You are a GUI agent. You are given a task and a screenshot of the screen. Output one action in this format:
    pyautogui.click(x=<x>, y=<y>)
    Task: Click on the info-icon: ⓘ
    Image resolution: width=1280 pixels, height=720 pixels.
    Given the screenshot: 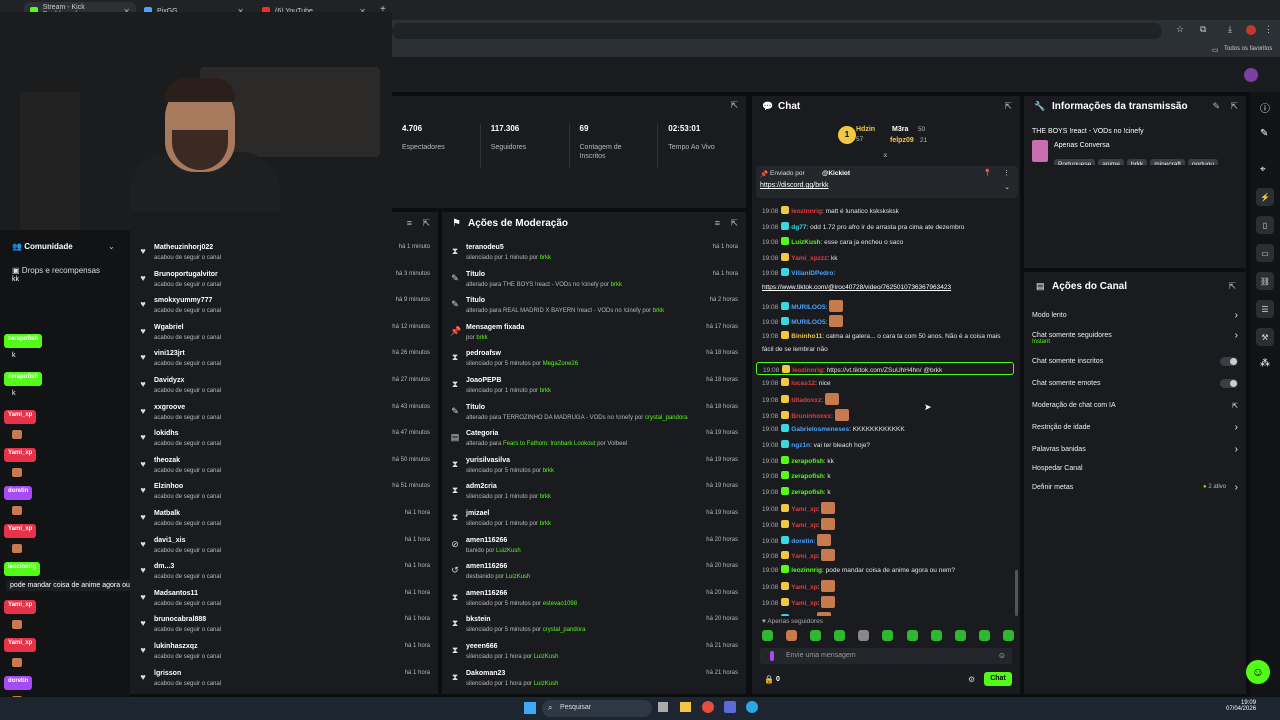 What is the action you would take?
    pyautogui.click(x=1265, y=107)
    